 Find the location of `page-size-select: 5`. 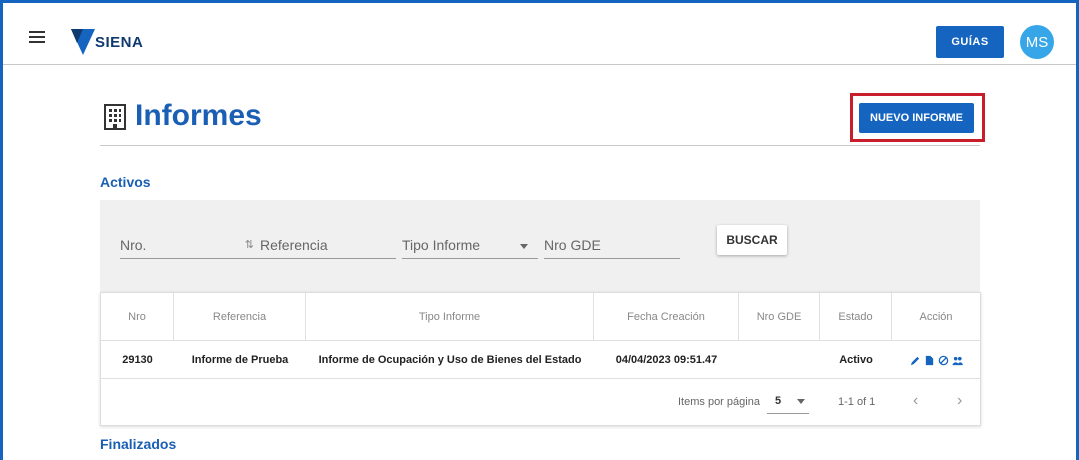

page-size-select: 5 is located at coordinates (788, 402).